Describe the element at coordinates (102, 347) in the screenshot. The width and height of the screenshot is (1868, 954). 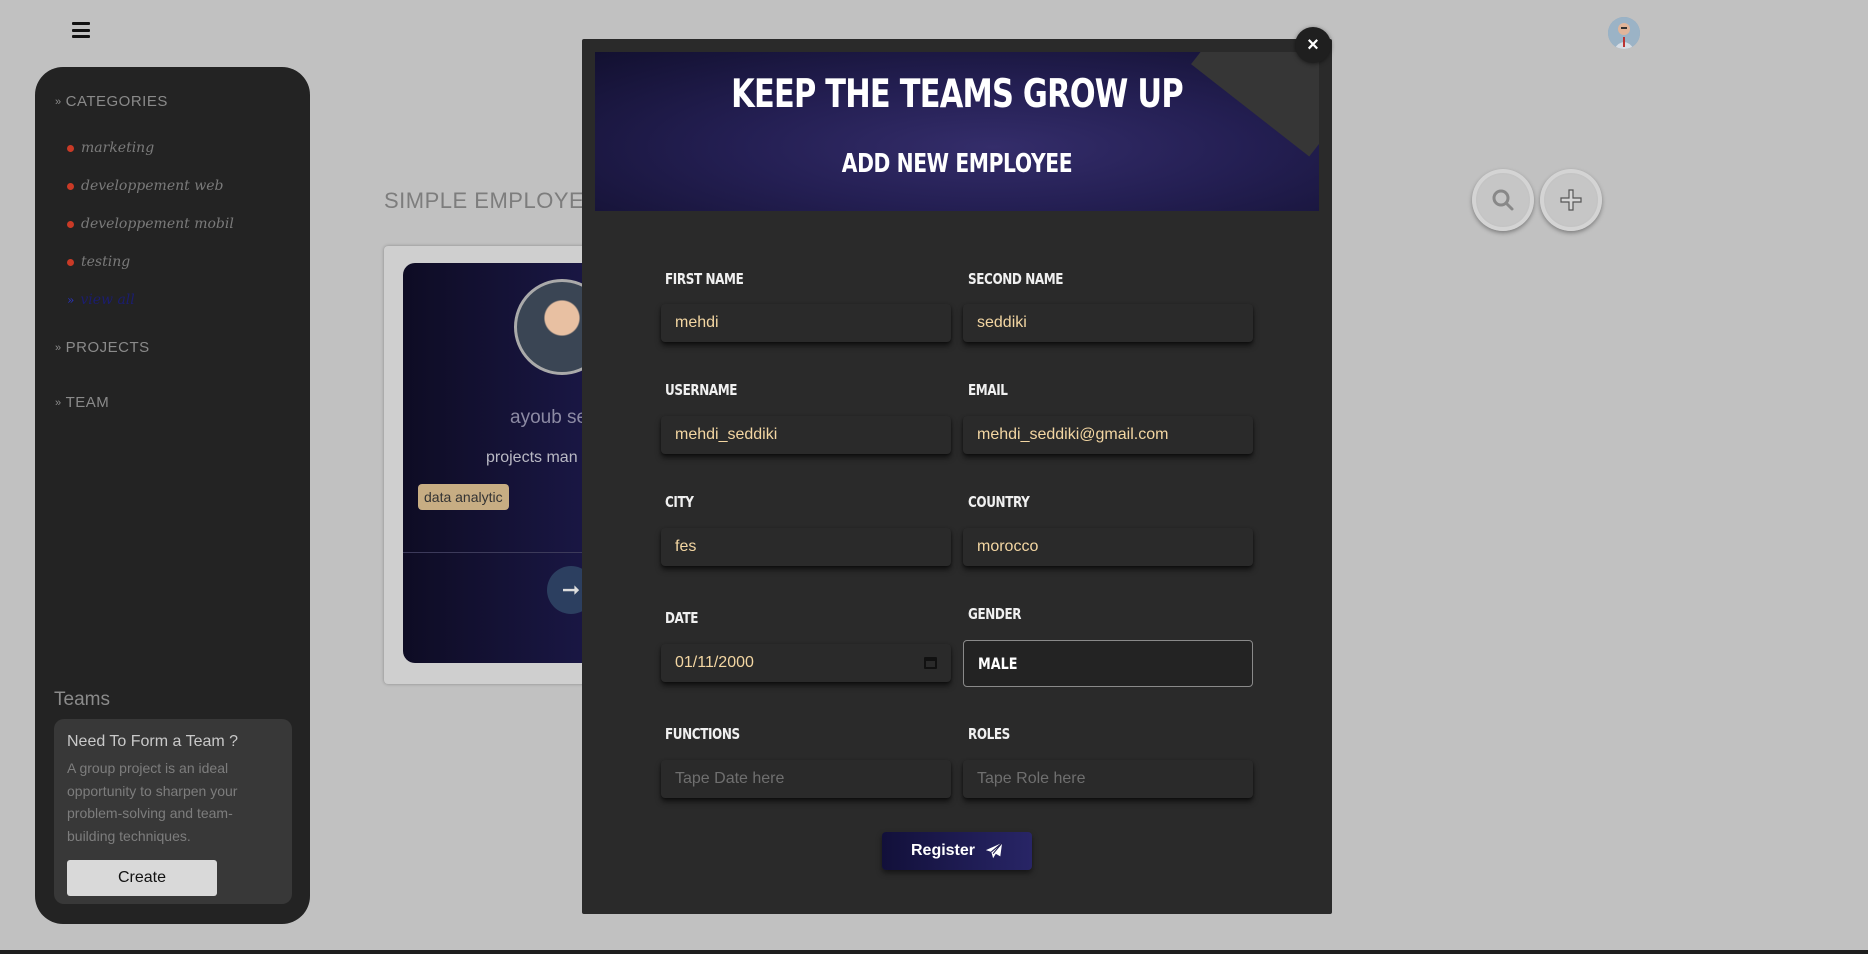
I see `projects-header: » PROJECTS` at that location.